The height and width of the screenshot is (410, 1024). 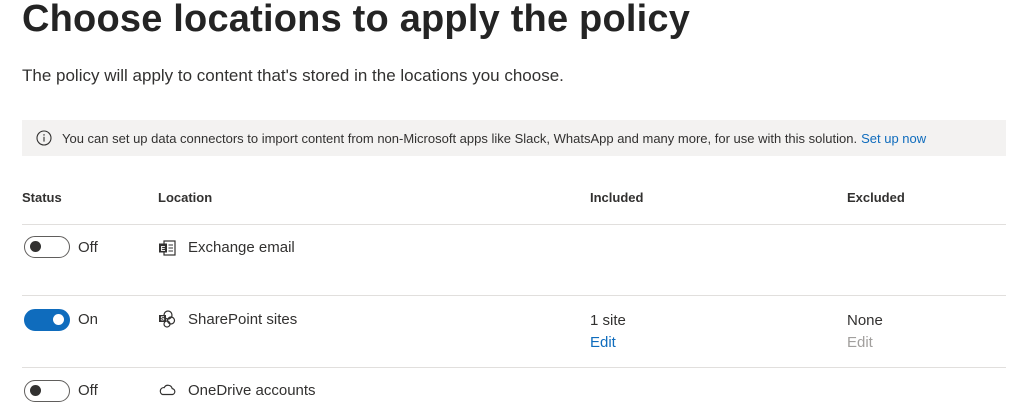 I want to click on header-location: Location, so click(x=185, y=197).